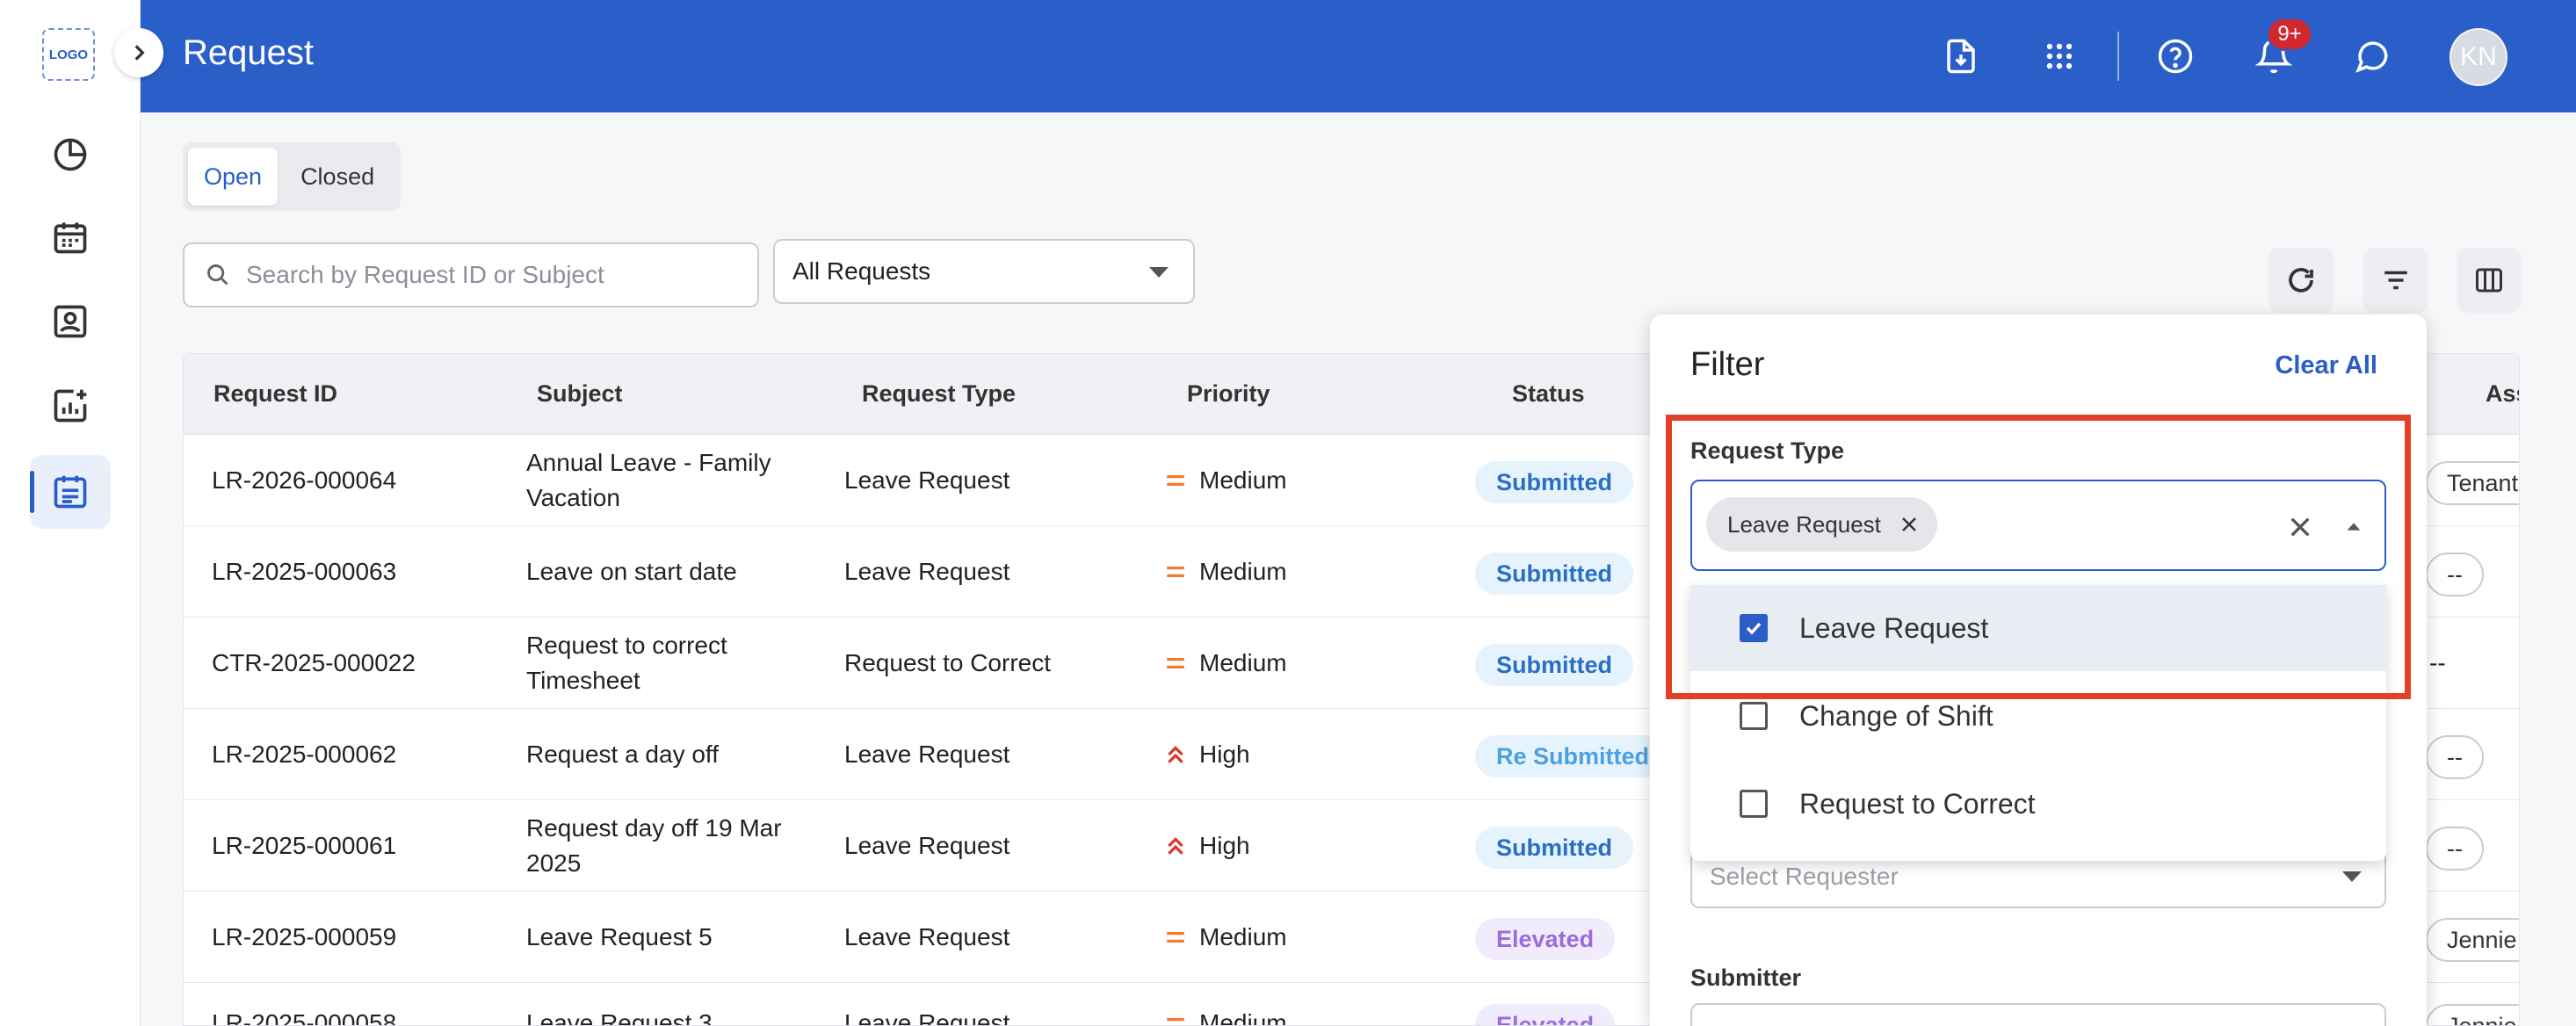 The height and width of the screenshot is (1026, 2576). What do you see at coordinates (1159, 272) in the screenshot?
I see `caret-down-icon` at bounding box center [1159, 272].